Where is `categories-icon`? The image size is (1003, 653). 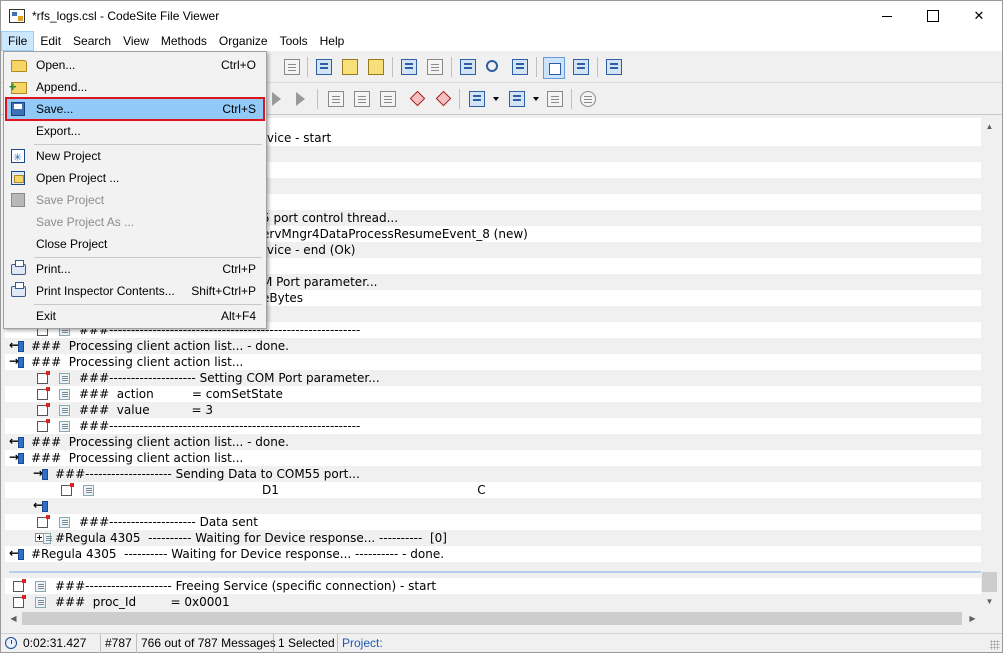 categories-icon is located at coordinates (477, 99).